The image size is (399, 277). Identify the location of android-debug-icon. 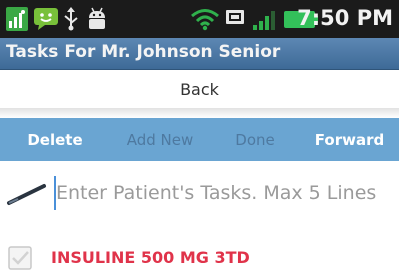
(97, 18).